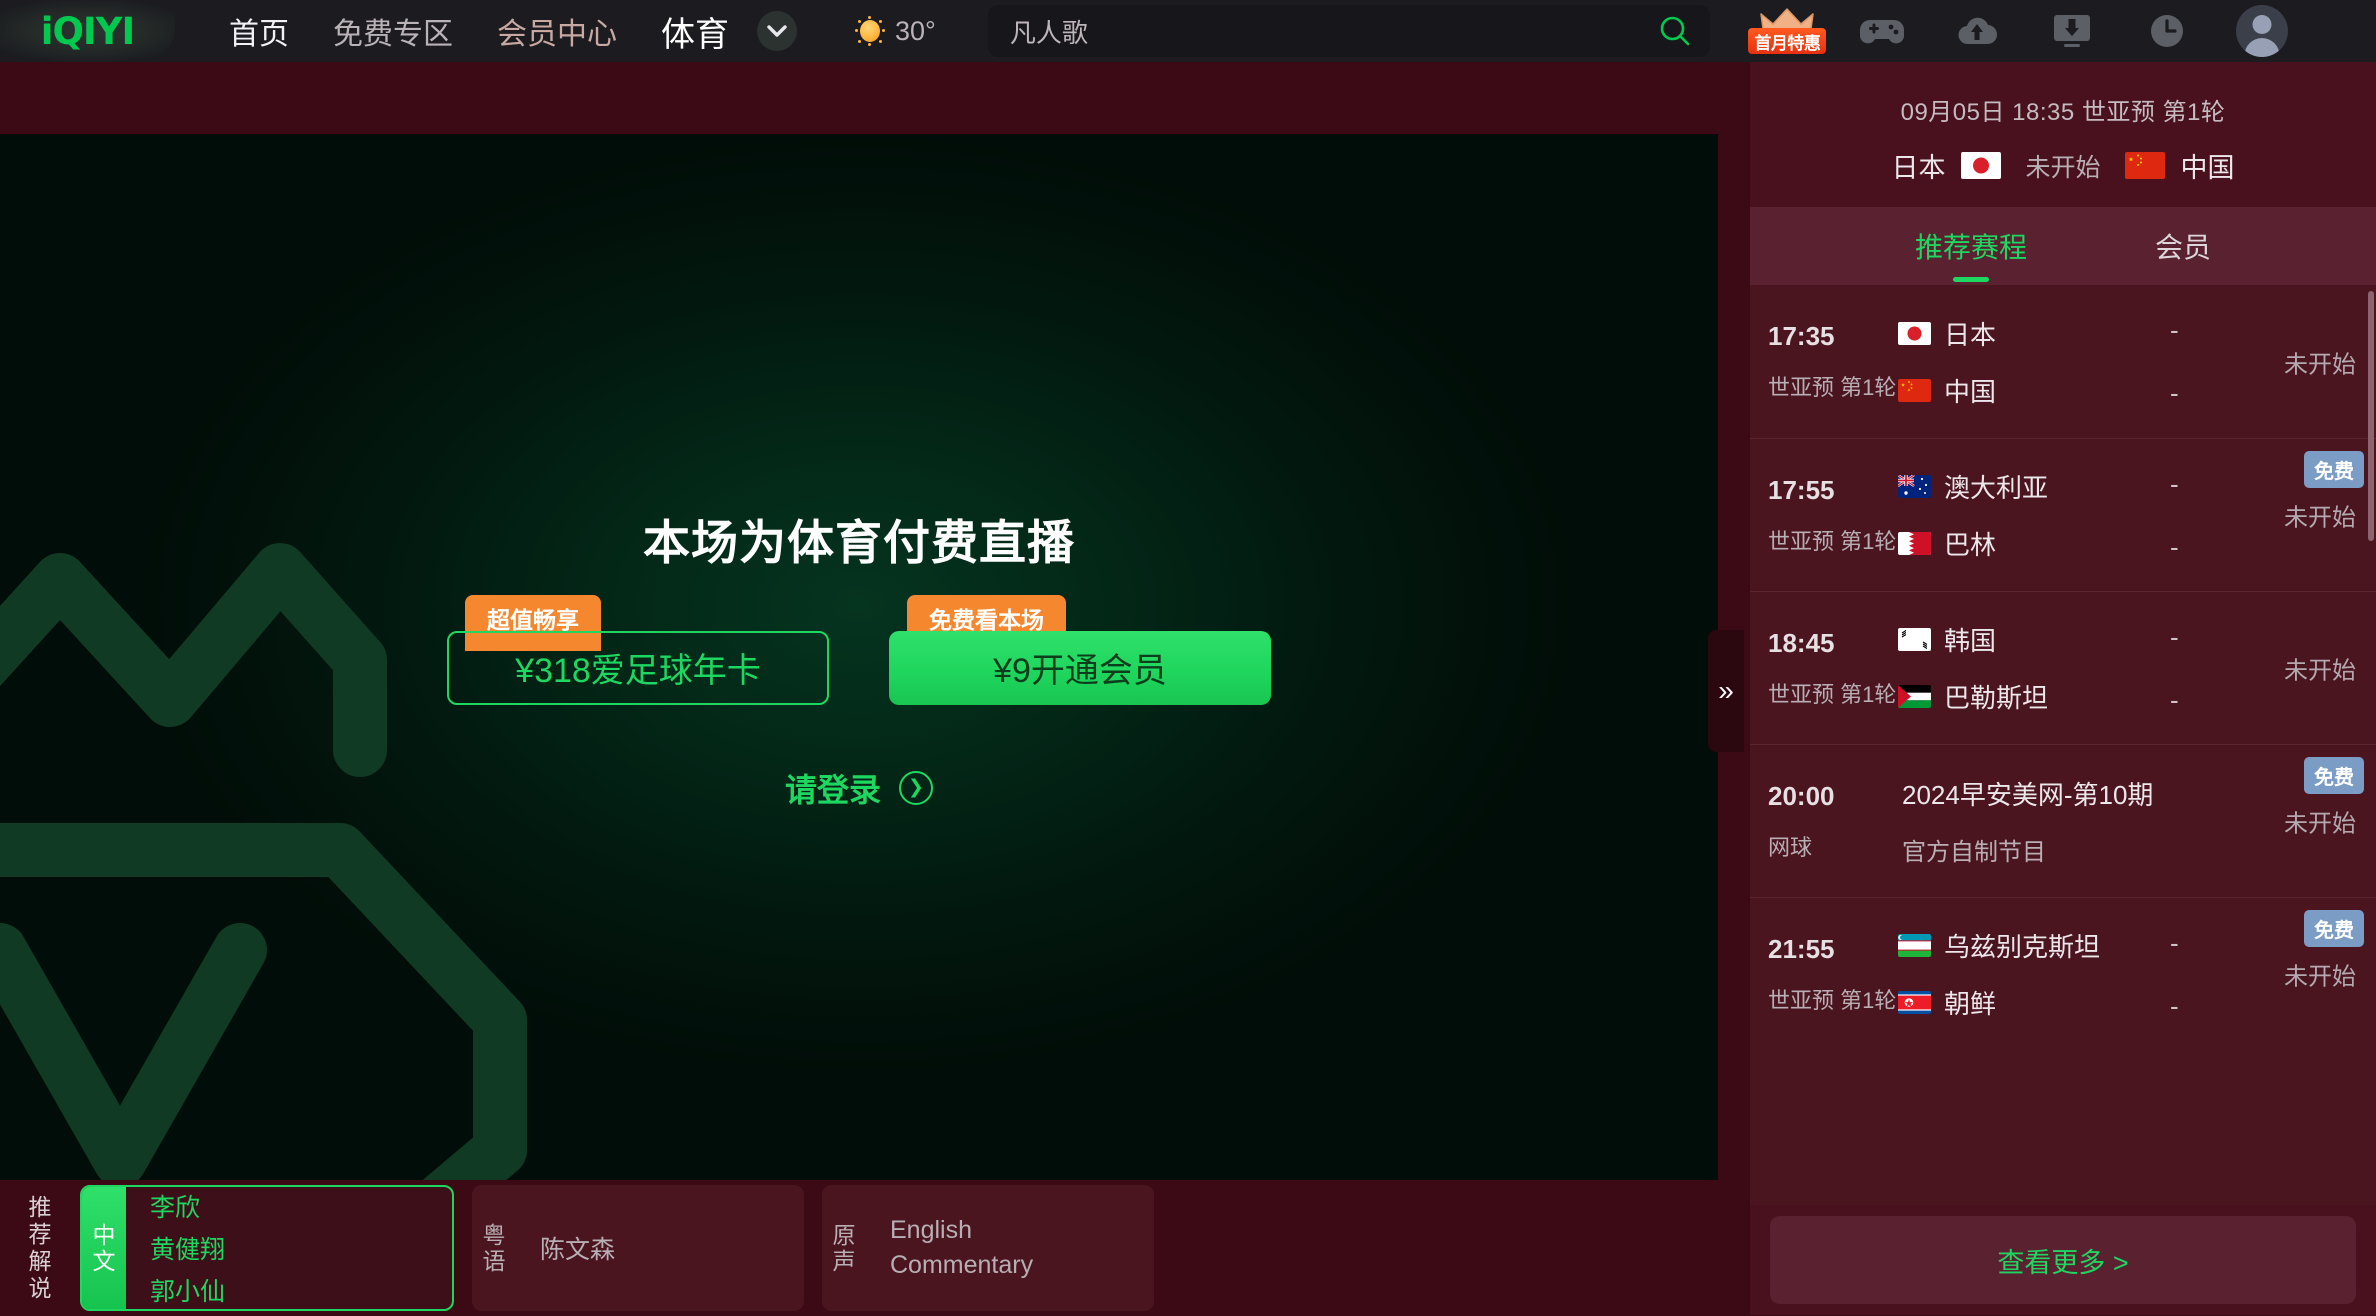 The width and height of the screenshot is (2376, 1316). Describe the element at coordinates (1824, 515) in the screenshot. I see `row-time-block: 17:55 世亚预 第1轮` at that location.